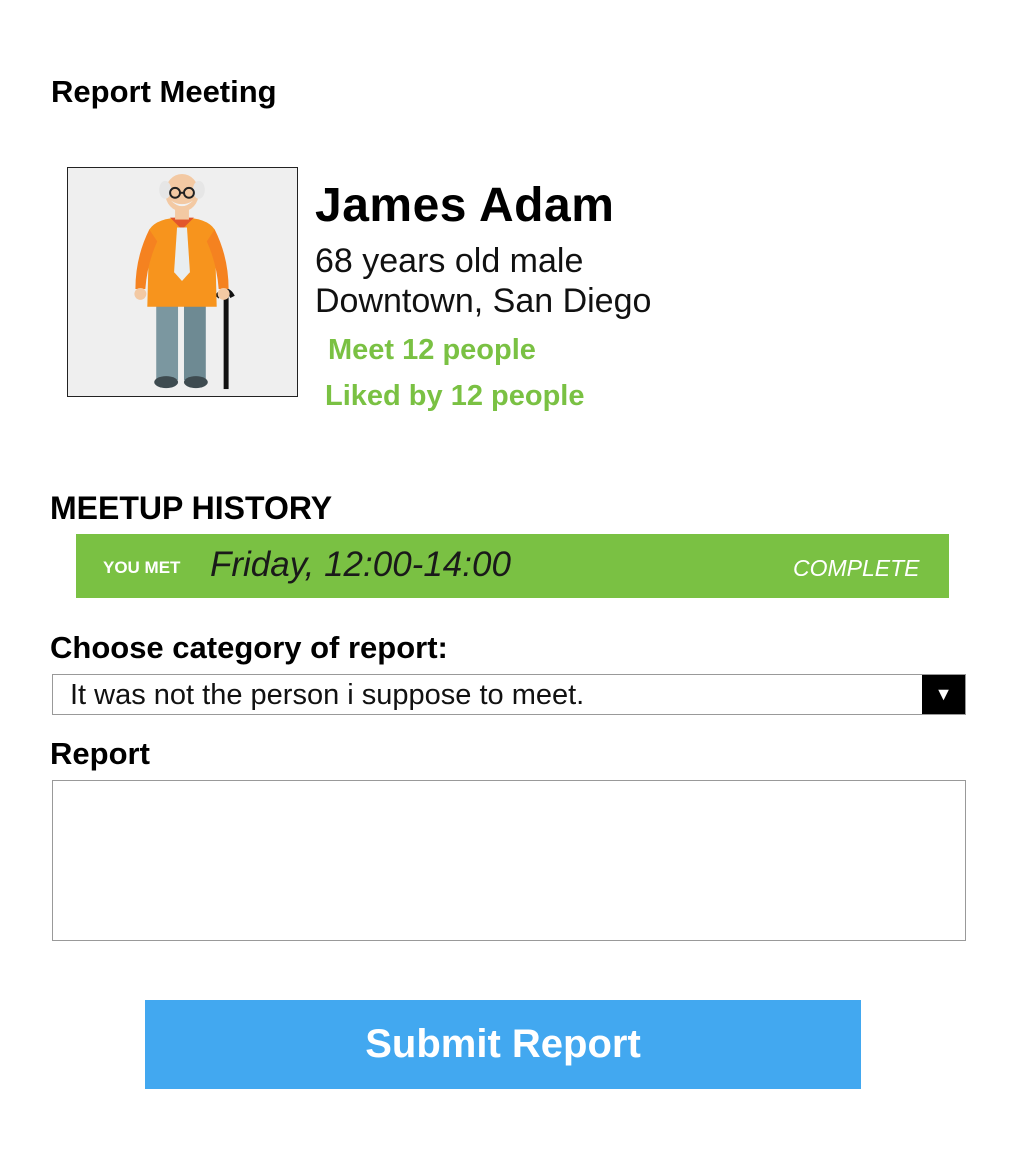 The height and width of the screenshot is (1175, 1025). I want to click on submit-report-button: Submit Report, so click(503, 1044).